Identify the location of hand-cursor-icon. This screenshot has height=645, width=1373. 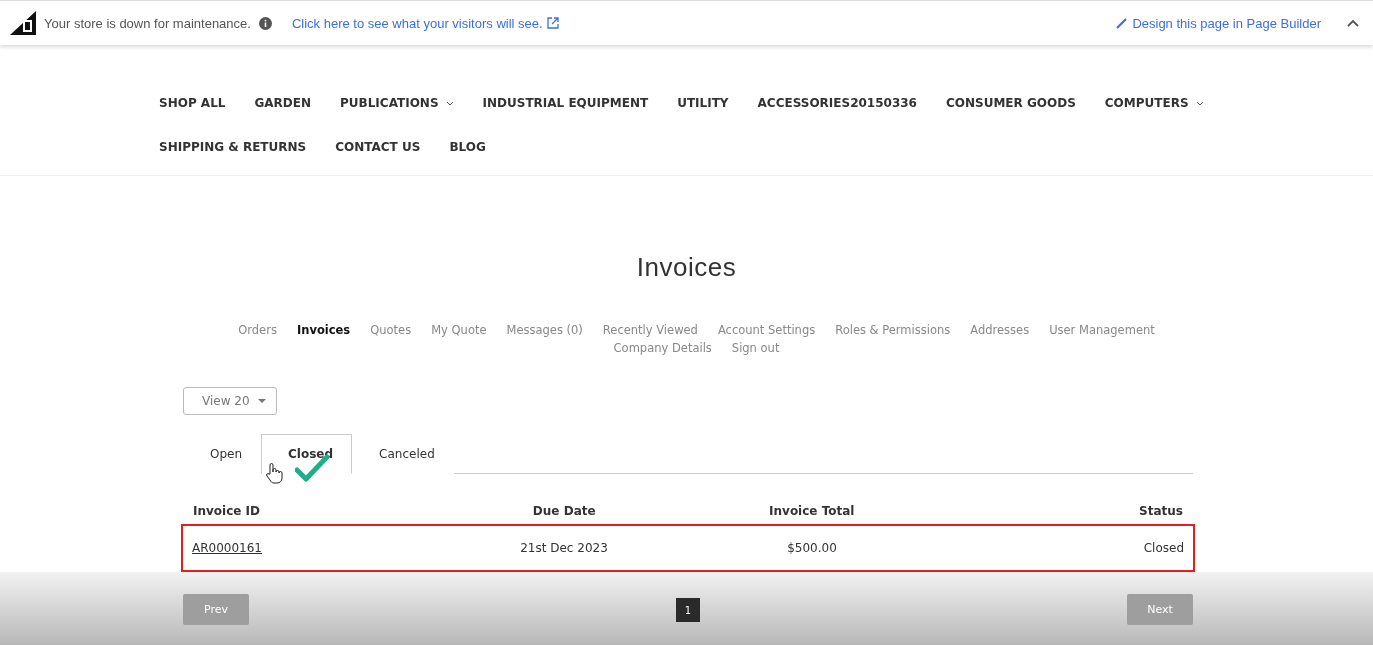
(274, 473).